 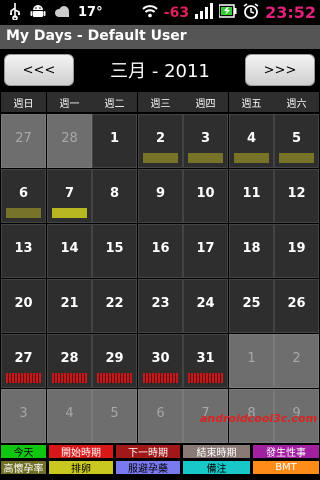 I want to click on calendar-day-cell: 20, so click(x=23, y=306).